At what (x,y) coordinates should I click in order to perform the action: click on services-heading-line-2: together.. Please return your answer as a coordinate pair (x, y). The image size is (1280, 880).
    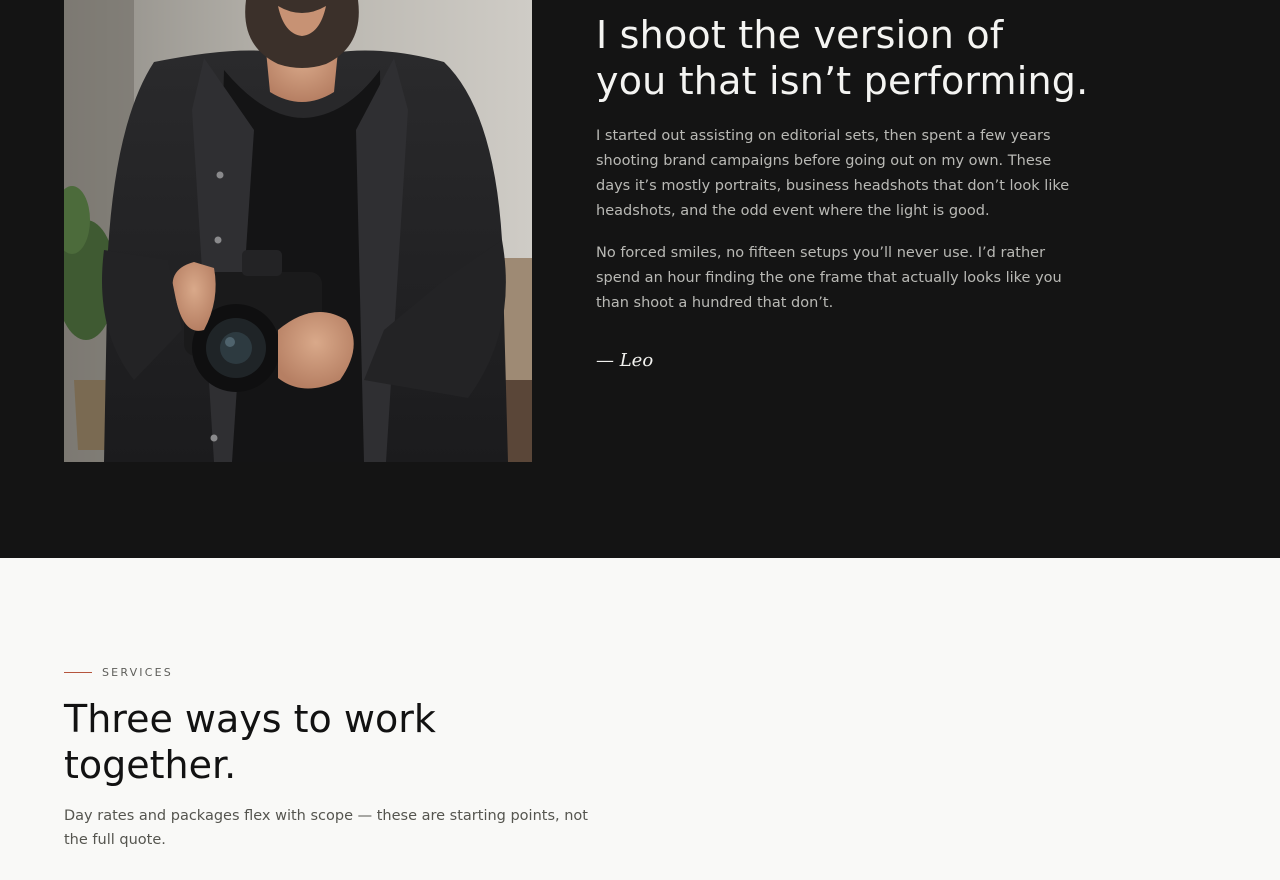
    Looking at the image, I should click on (150, 765).